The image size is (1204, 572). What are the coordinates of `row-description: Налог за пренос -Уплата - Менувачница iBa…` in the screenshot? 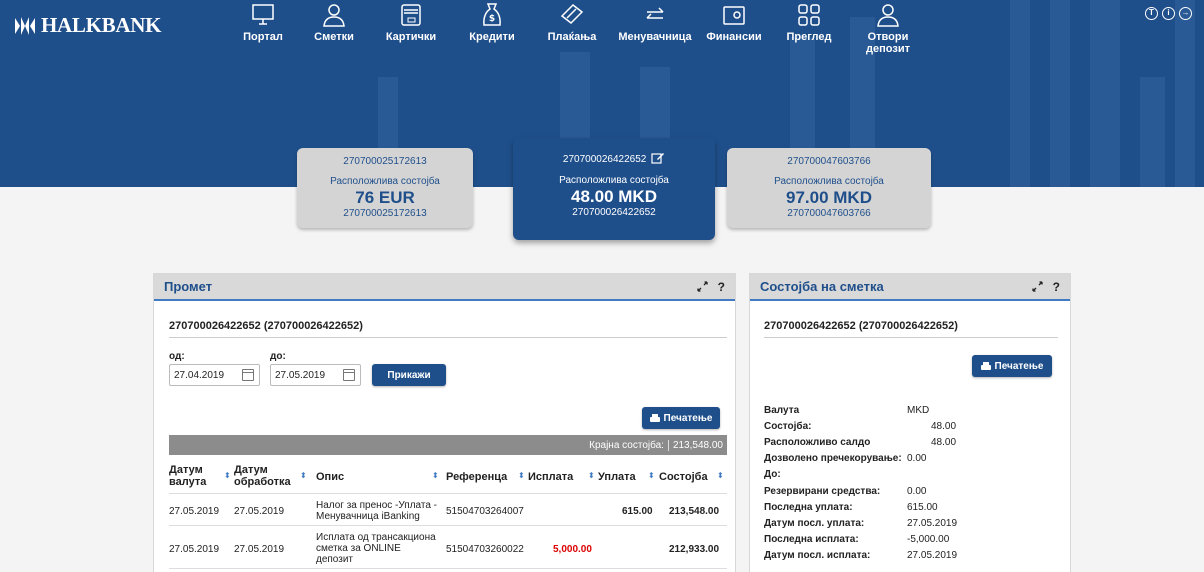 It's located at (377, 511).